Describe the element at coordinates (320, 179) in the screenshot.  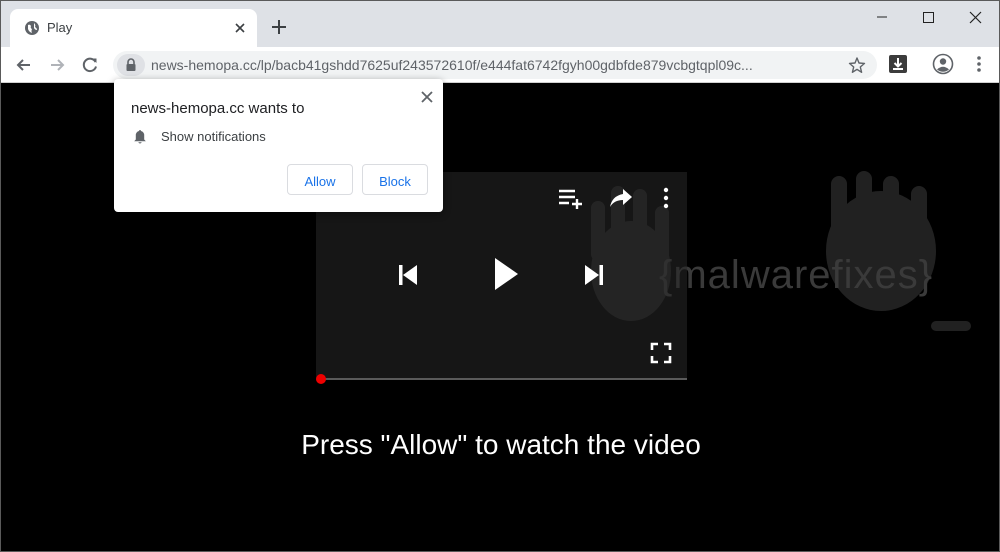
I see `allow-button: Allow` at that location.